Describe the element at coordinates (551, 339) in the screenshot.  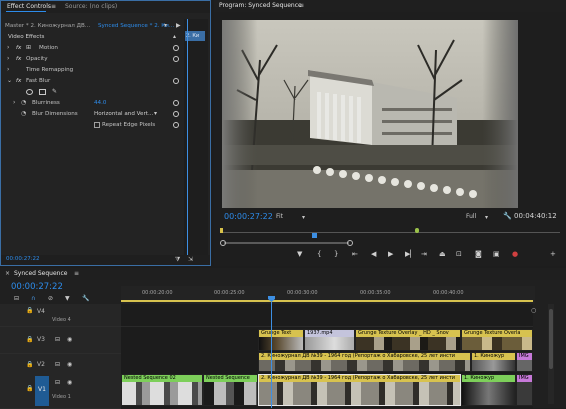
I see `scroll-thumb` at that location.